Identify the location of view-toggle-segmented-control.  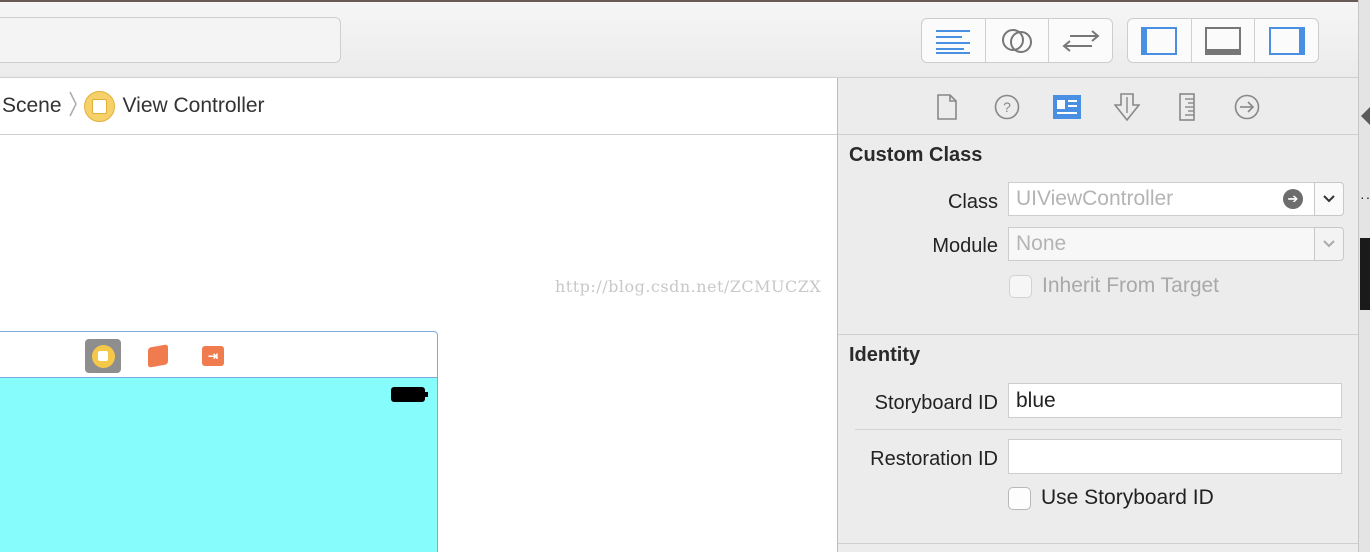
(1223, 40).